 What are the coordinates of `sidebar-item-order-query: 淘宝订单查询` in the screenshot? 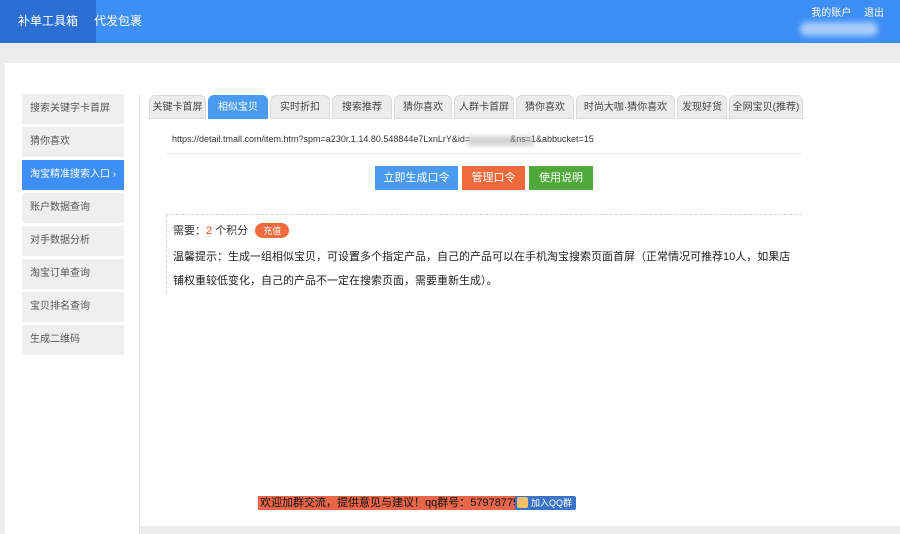 It's located at (73, 274).